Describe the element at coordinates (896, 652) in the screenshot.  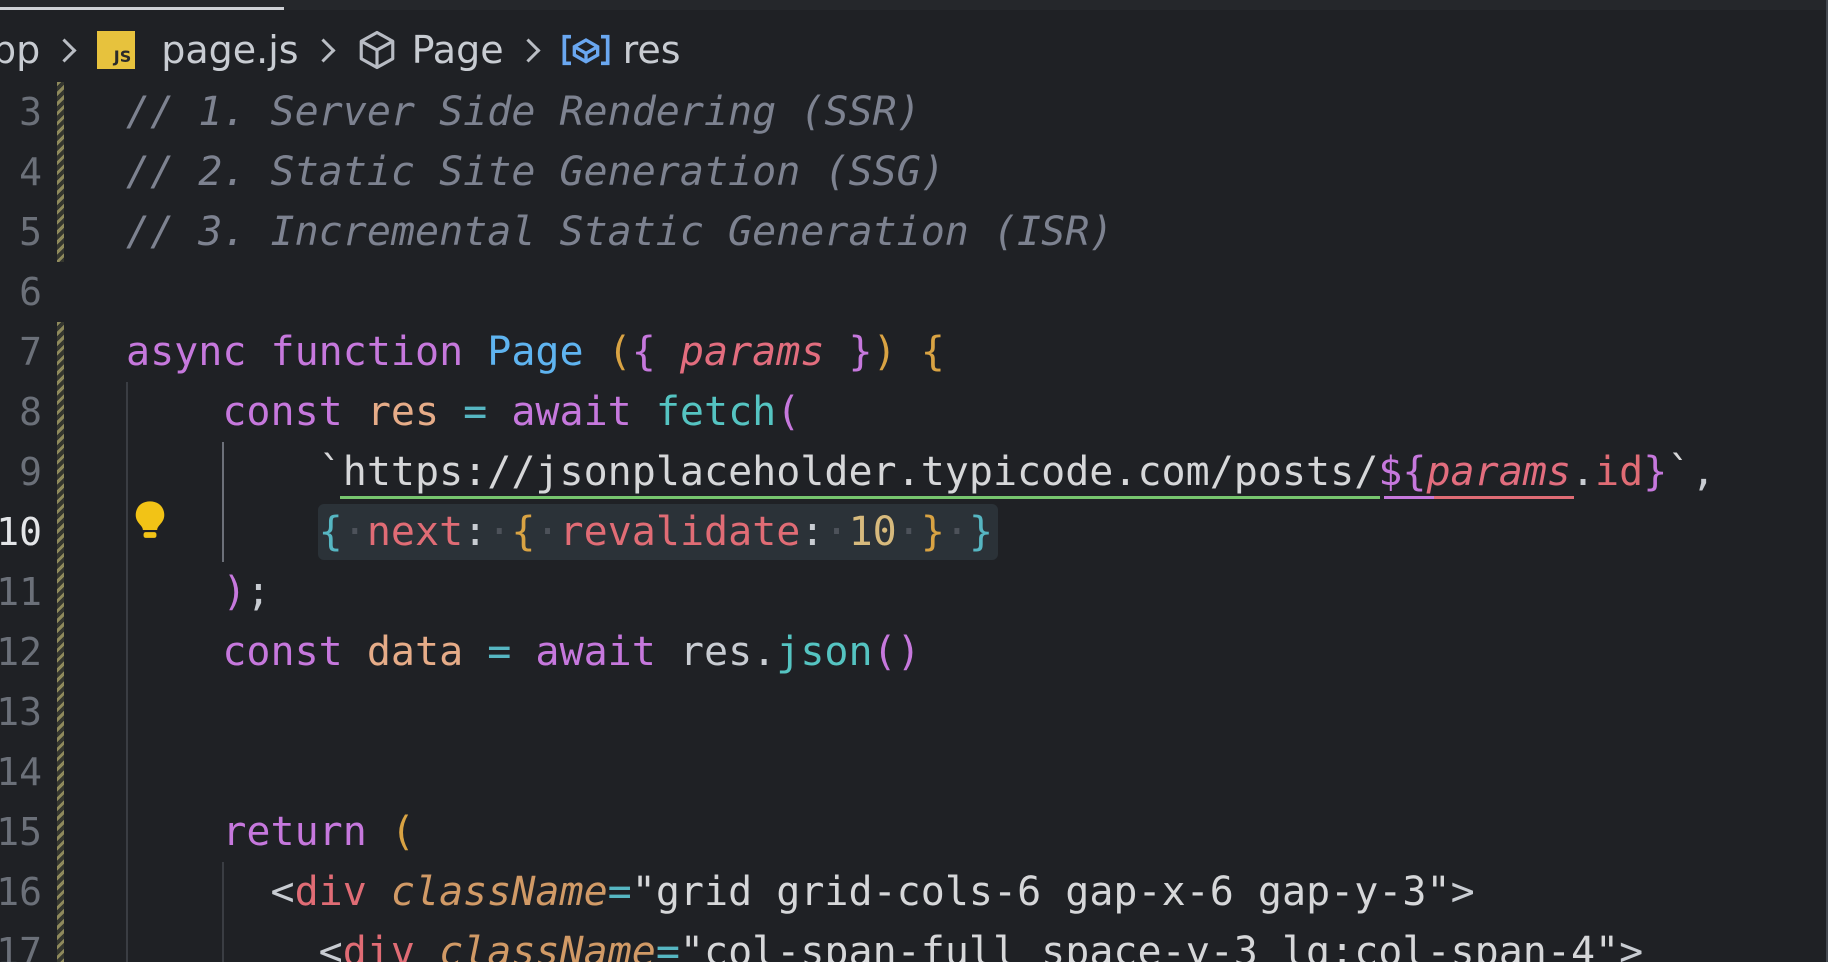
I see `code-token: ()` at that location.